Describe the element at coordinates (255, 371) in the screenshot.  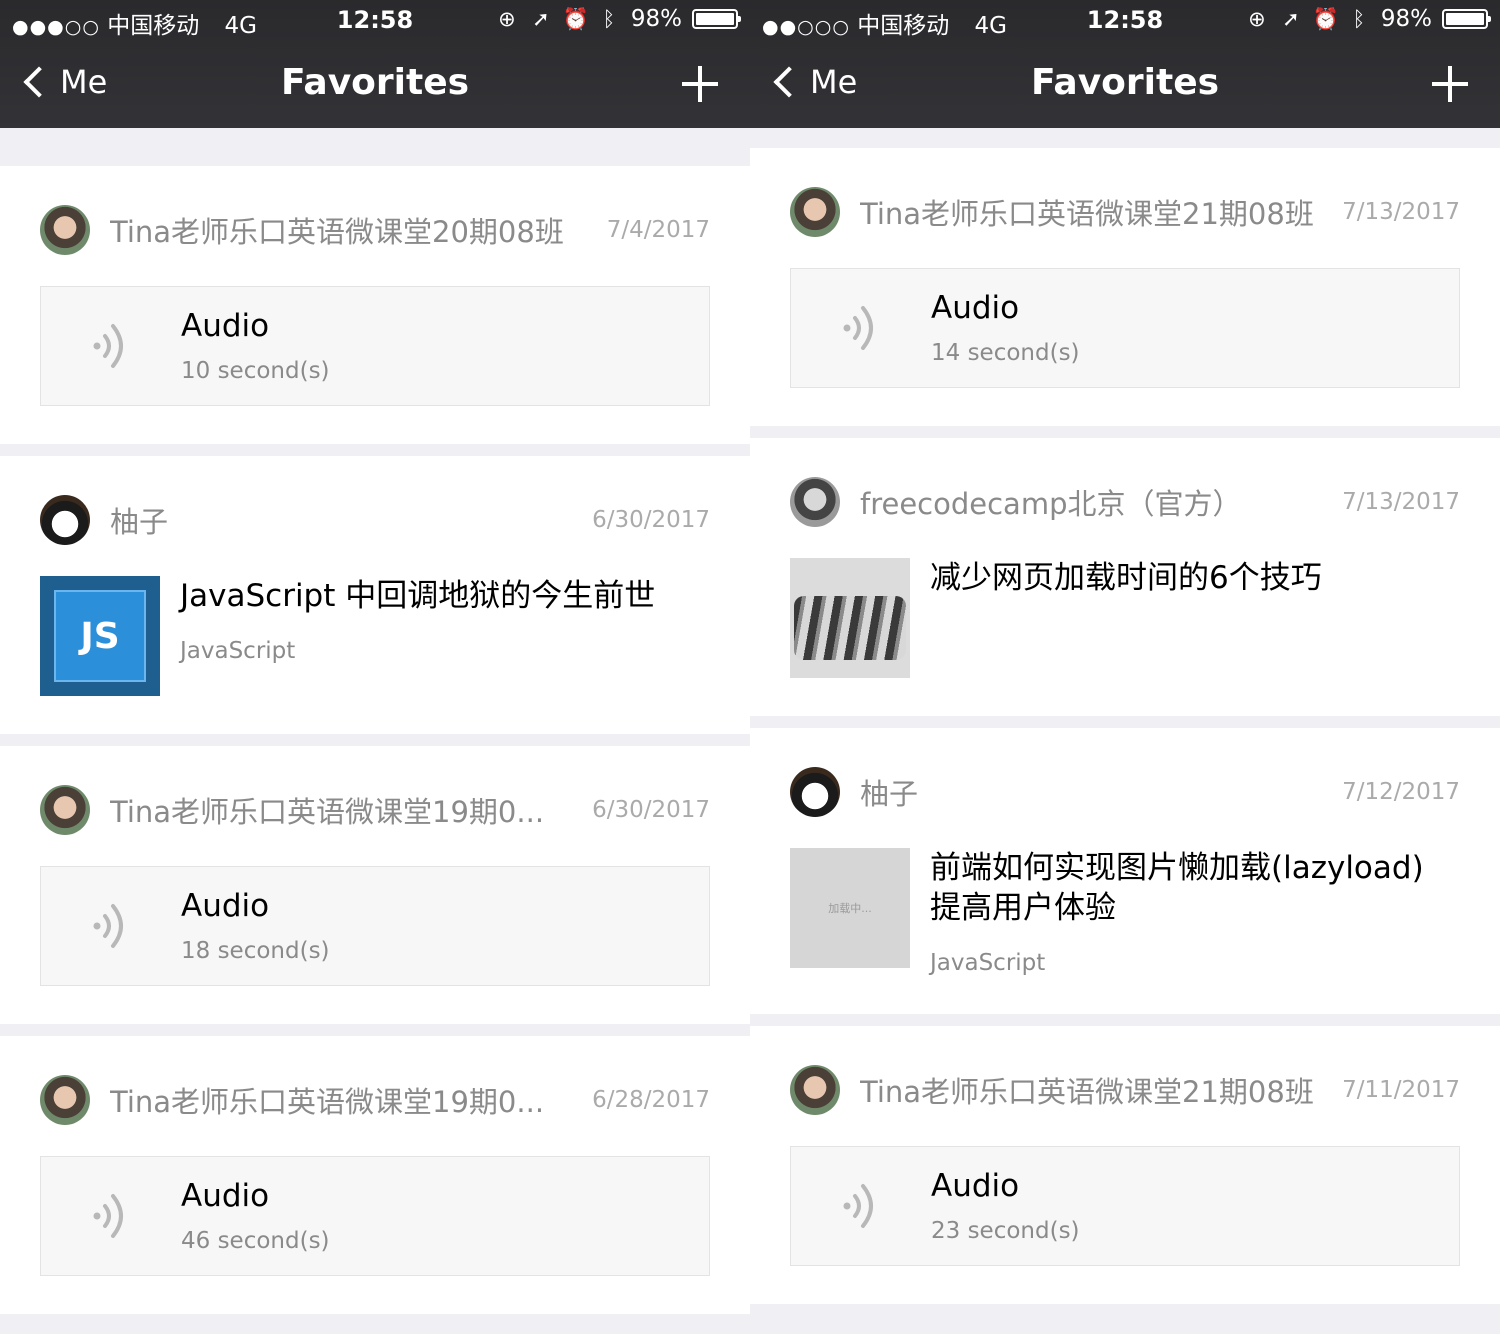
I see `audio-duration: 10 second(s)` at that location.